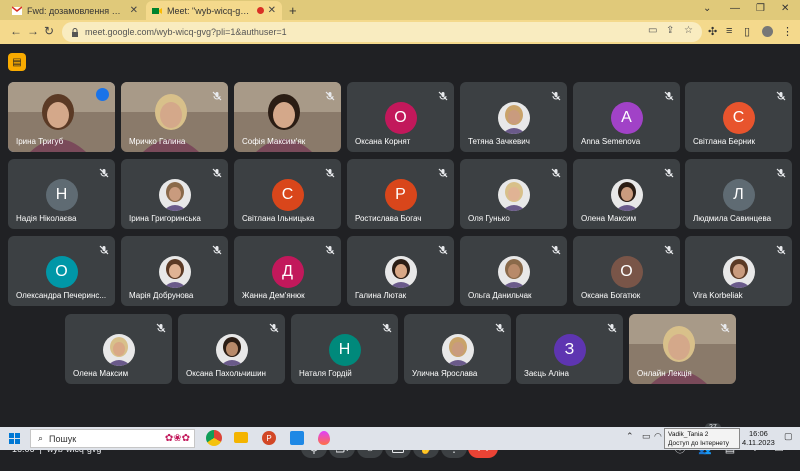 Image resolution: width=800 pixels, height=471 pixels. What do you see at coordinates (241, 437) in the screenshot?
I see `file-explorer-icon` at bounding box center [241, 437].